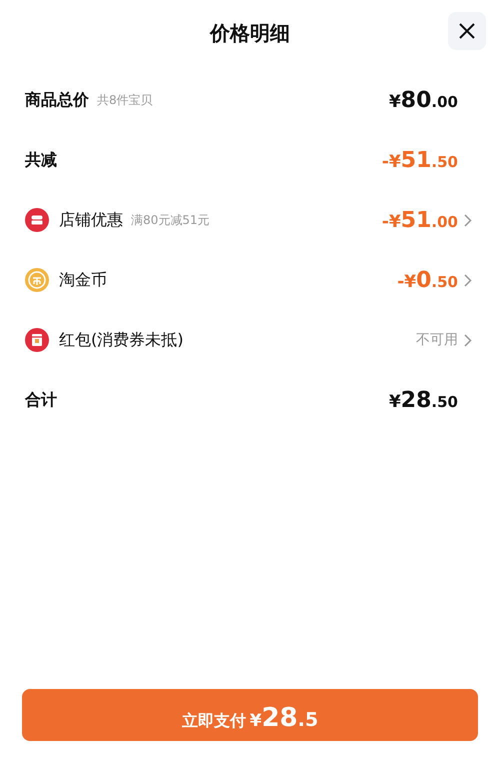 The image size is (500, 763). Describe the element at coordinates (170, 220) in the screenshot. I see `row-note: 满80元减51元` at that location.